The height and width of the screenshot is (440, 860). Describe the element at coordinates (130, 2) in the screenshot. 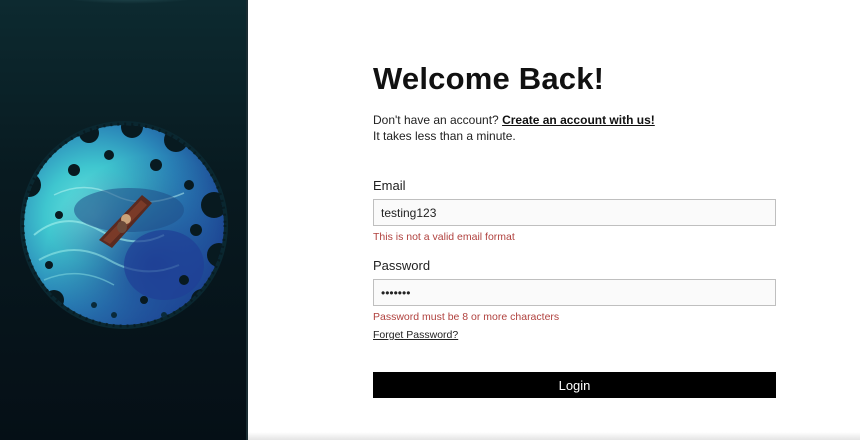

I see `top-glow` at that location.